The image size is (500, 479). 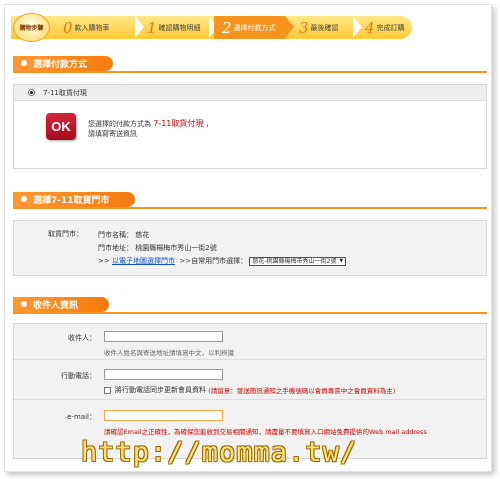 What do you see at coordinates (370, 27) in the screenshot?
I see `step-number: 4` at bounding box center [370, 27].